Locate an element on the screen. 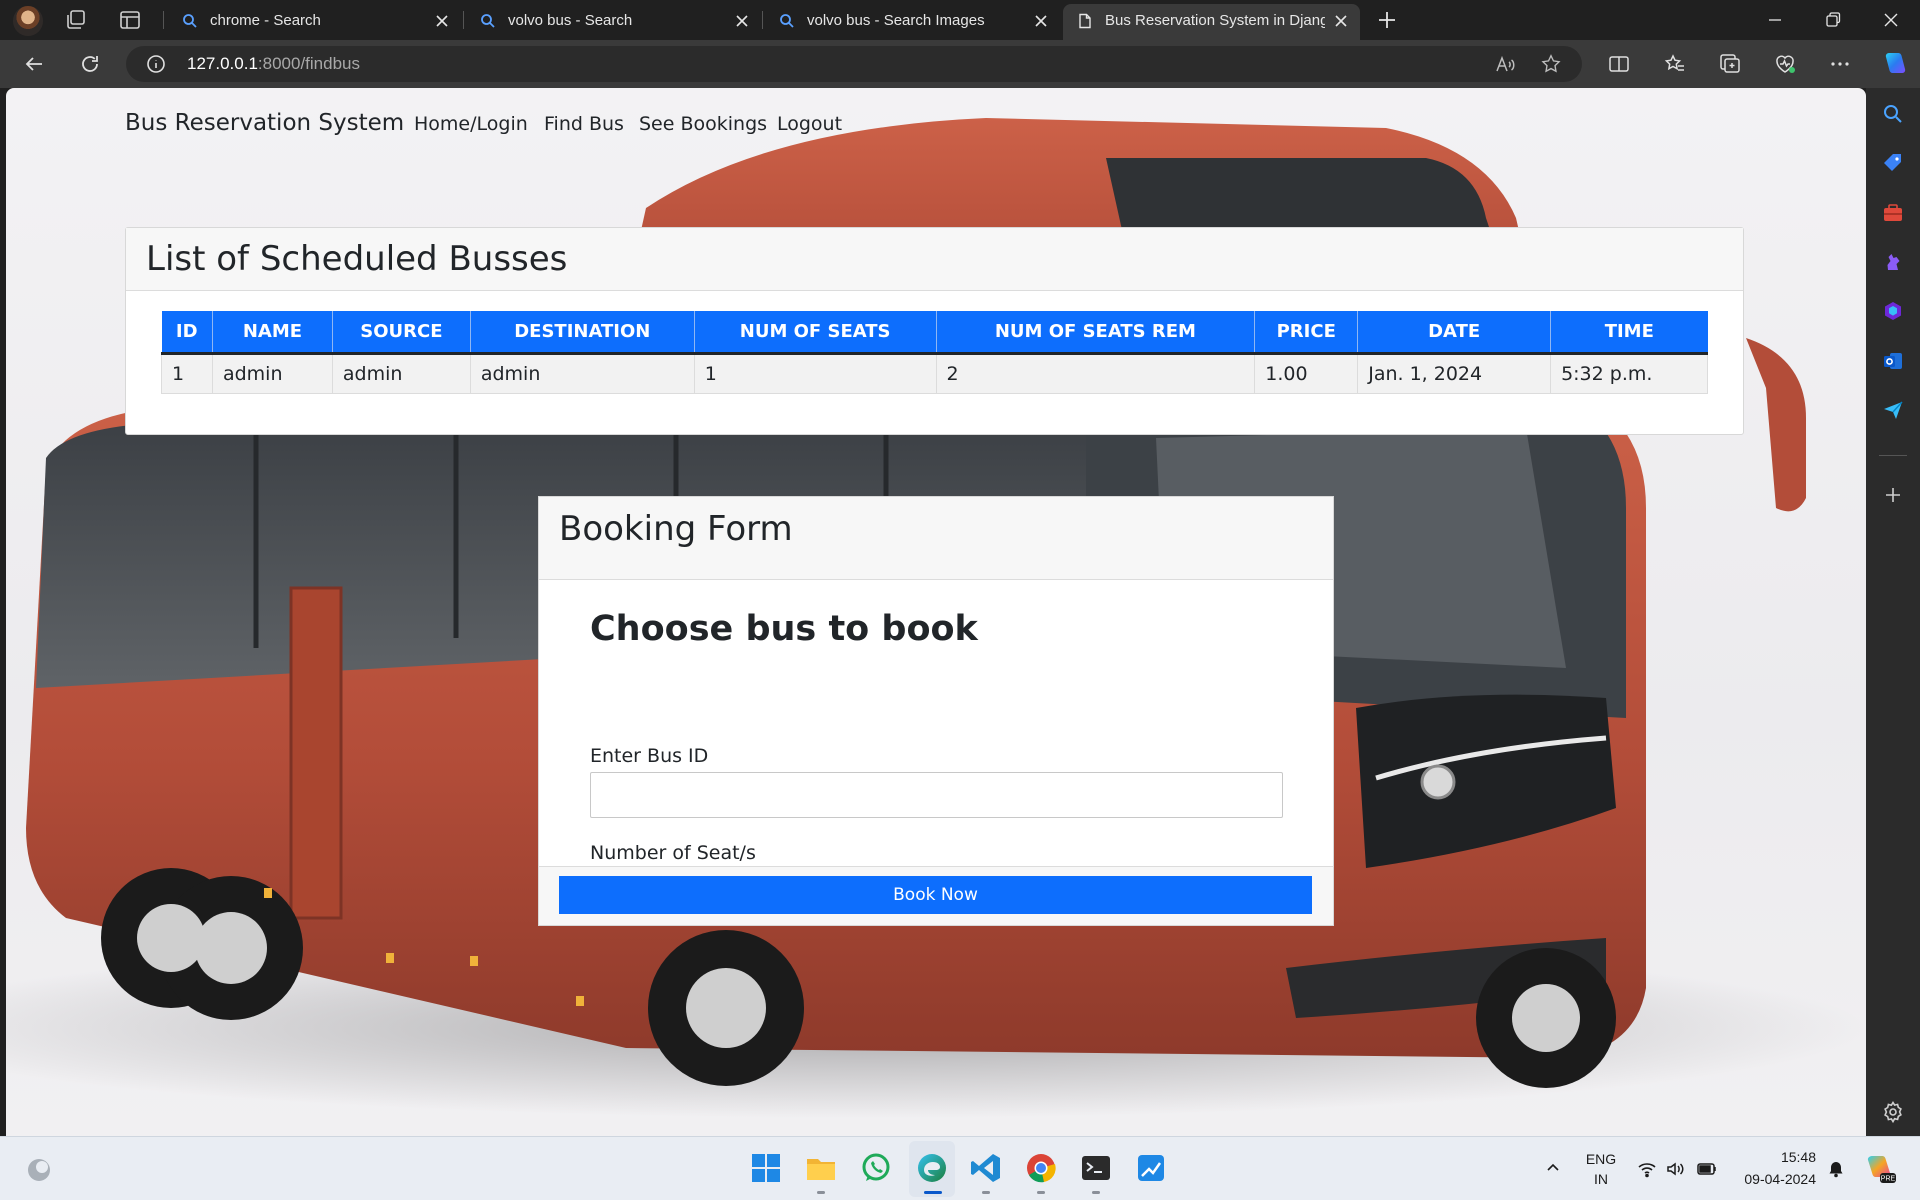  svg-text: PRE is located at coordinates (1888, 1179).